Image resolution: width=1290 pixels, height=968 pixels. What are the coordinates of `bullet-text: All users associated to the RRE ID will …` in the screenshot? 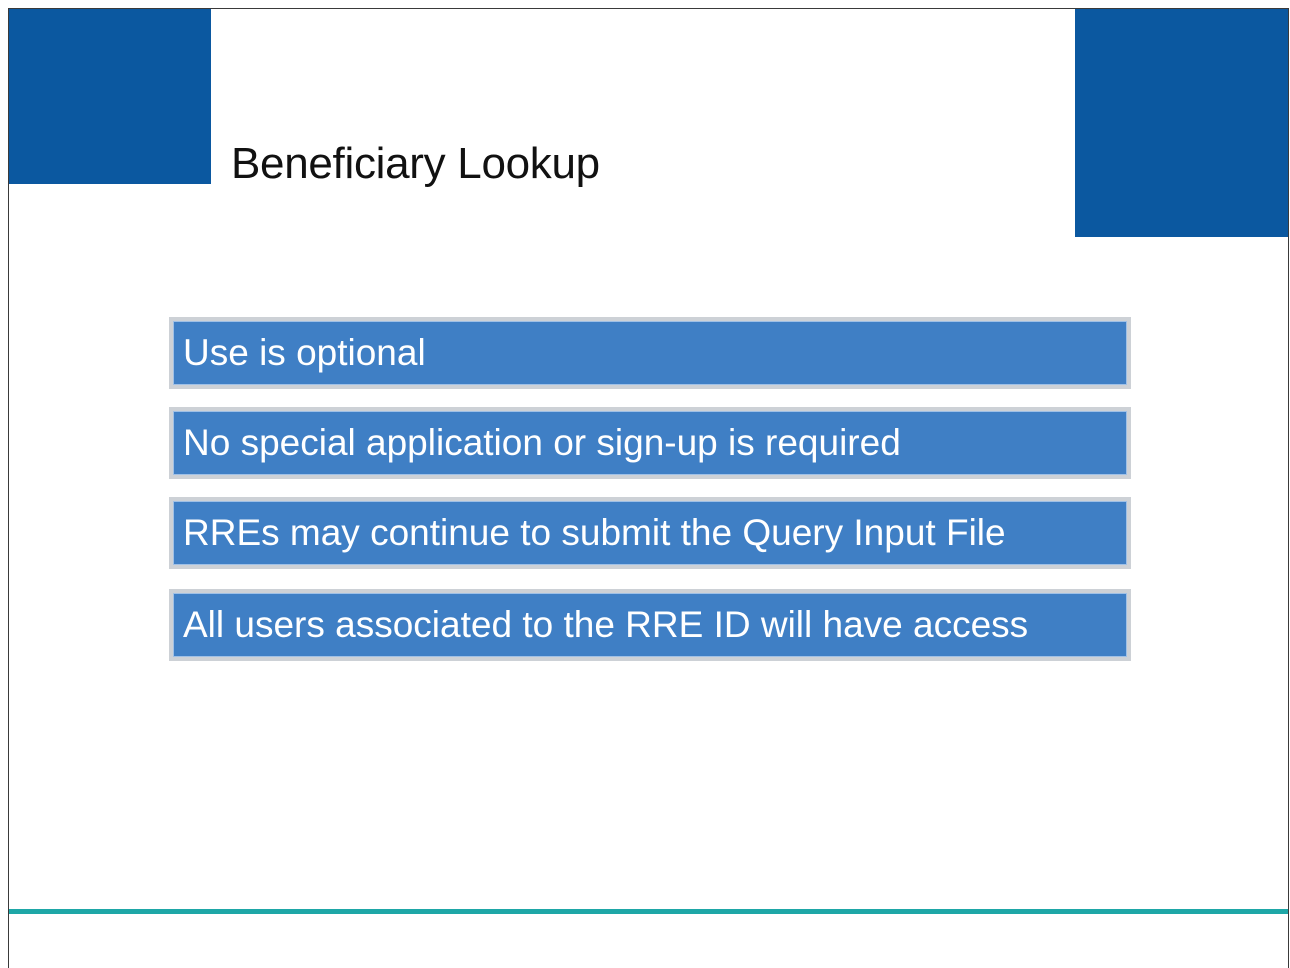 It's located at (606, 624).